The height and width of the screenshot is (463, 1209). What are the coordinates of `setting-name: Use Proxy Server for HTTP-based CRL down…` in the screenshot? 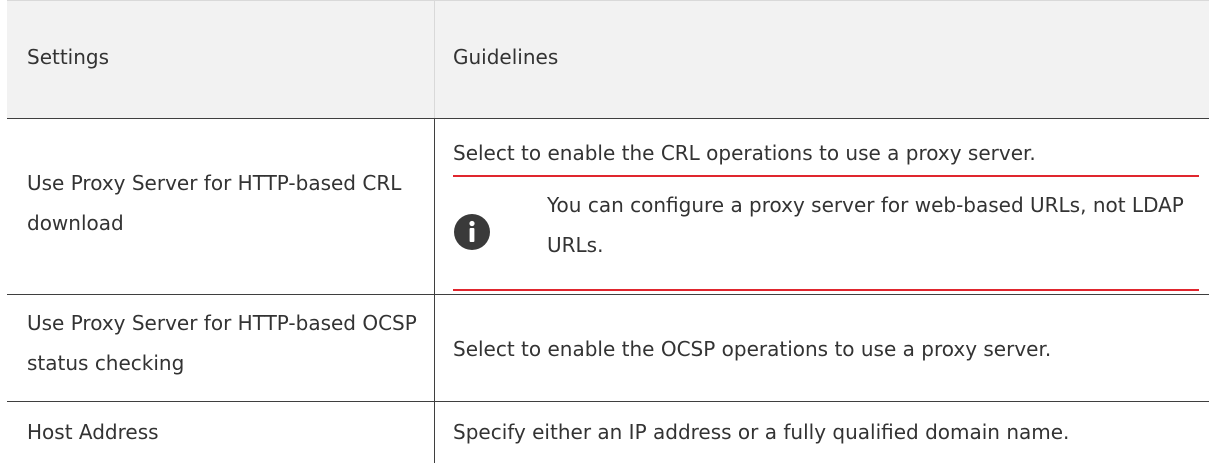 It's located at (214, 203).